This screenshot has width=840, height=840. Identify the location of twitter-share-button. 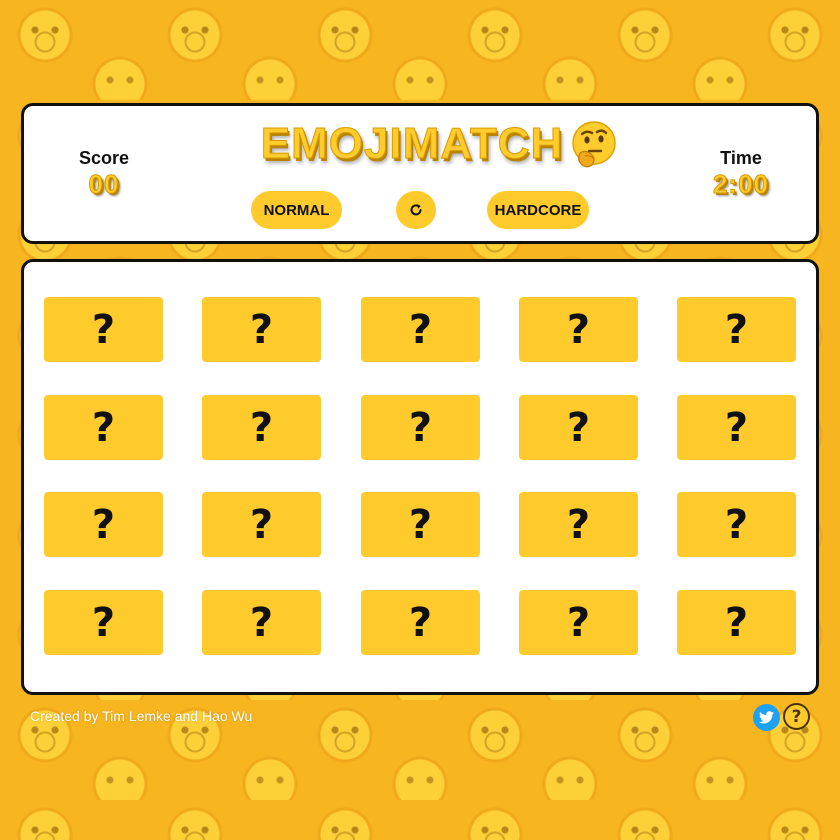
(766, 717).